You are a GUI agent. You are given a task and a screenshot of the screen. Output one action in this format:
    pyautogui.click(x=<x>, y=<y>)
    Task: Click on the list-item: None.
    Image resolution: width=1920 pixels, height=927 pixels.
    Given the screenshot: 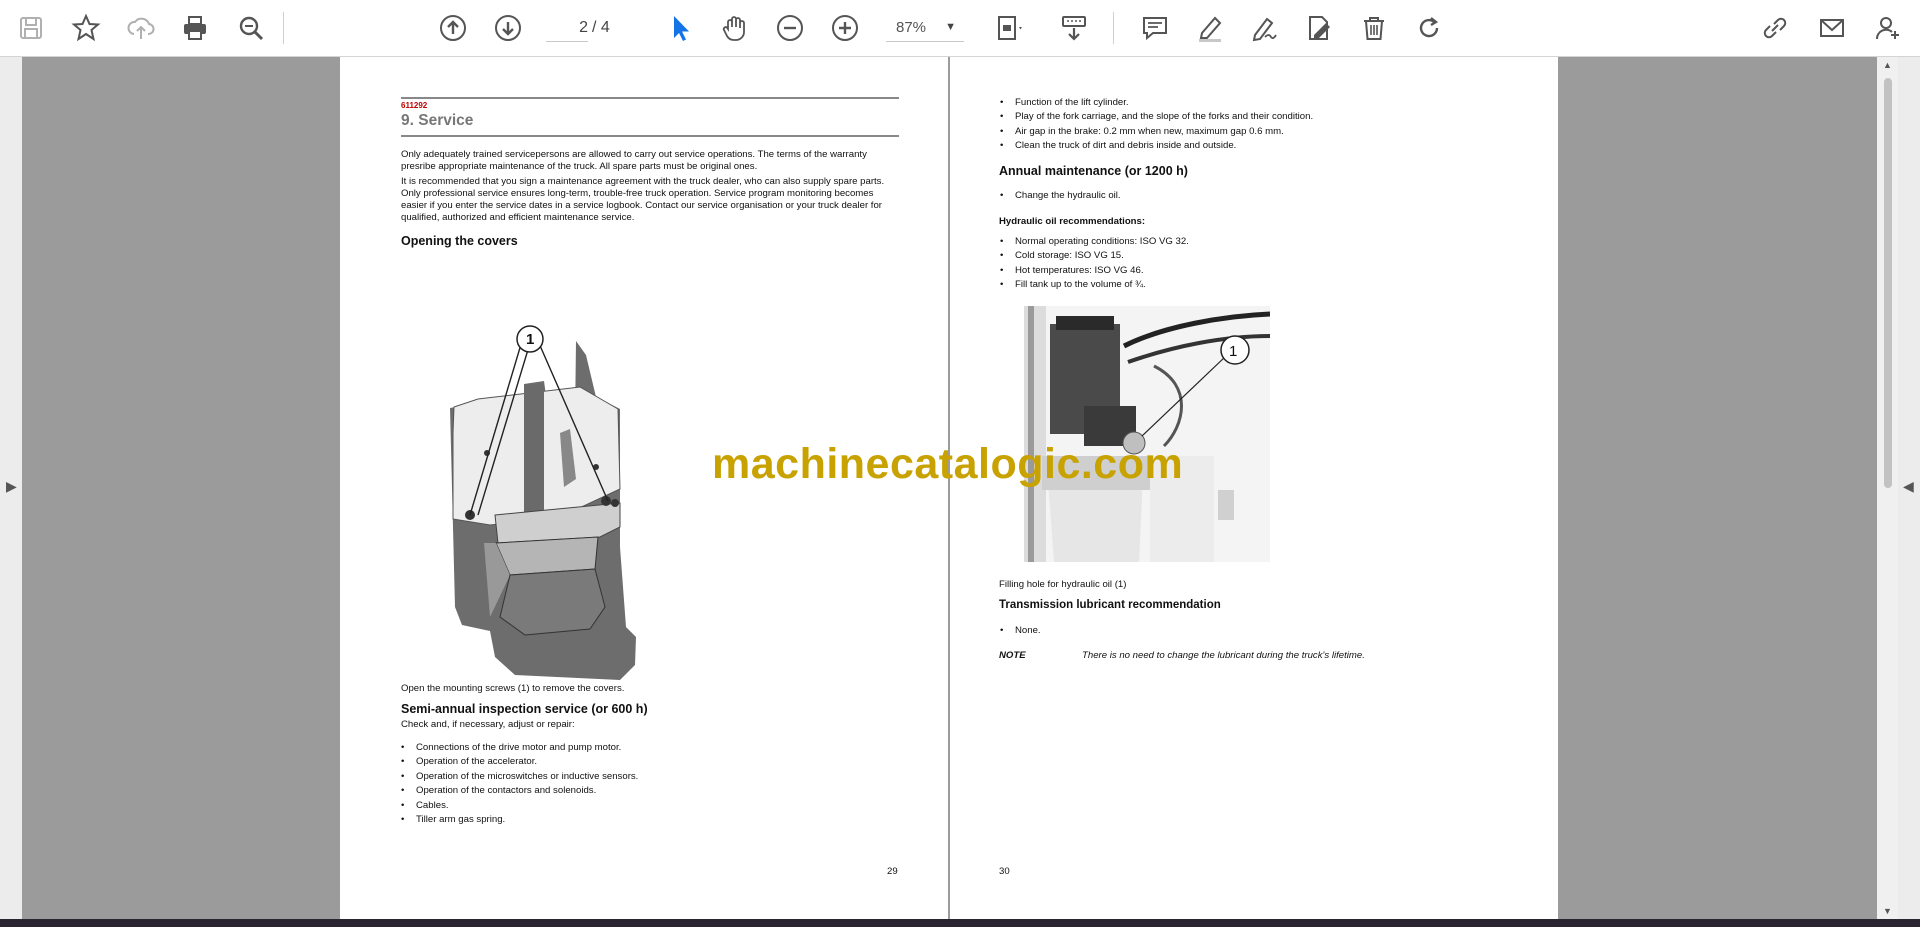 What is the action you would take?
    pyautogui.click(x=1020, y=631)
    